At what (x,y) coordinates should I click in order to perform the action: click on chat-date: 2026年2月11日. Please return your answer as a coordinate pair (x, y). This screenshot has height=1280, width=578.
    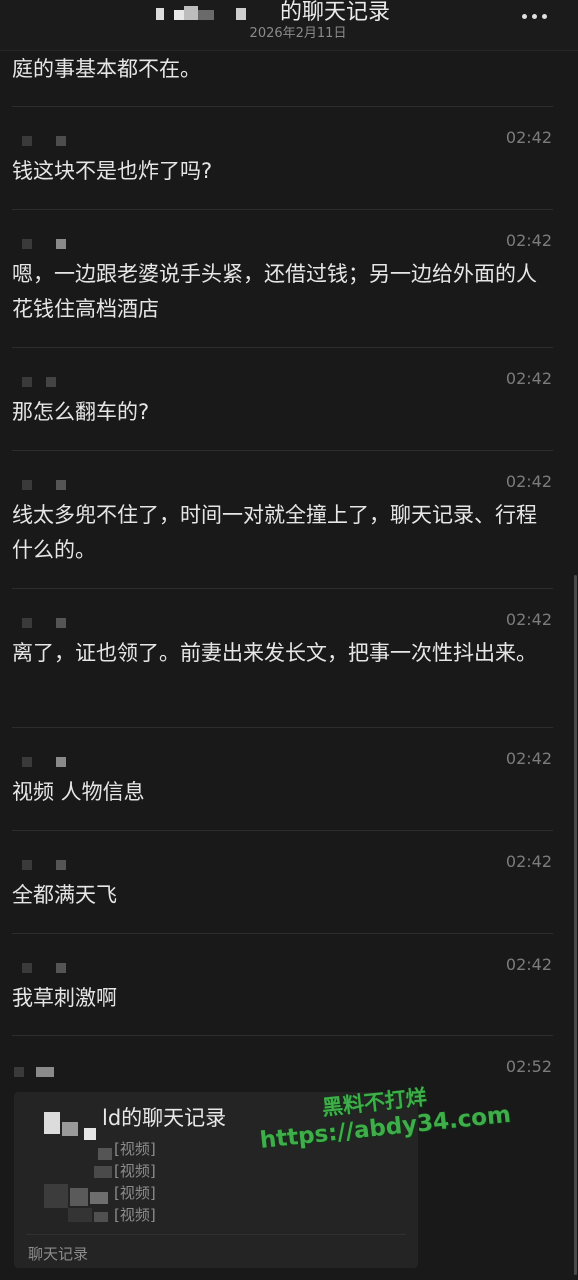
    Looking at the image, I should click on (298, 33).